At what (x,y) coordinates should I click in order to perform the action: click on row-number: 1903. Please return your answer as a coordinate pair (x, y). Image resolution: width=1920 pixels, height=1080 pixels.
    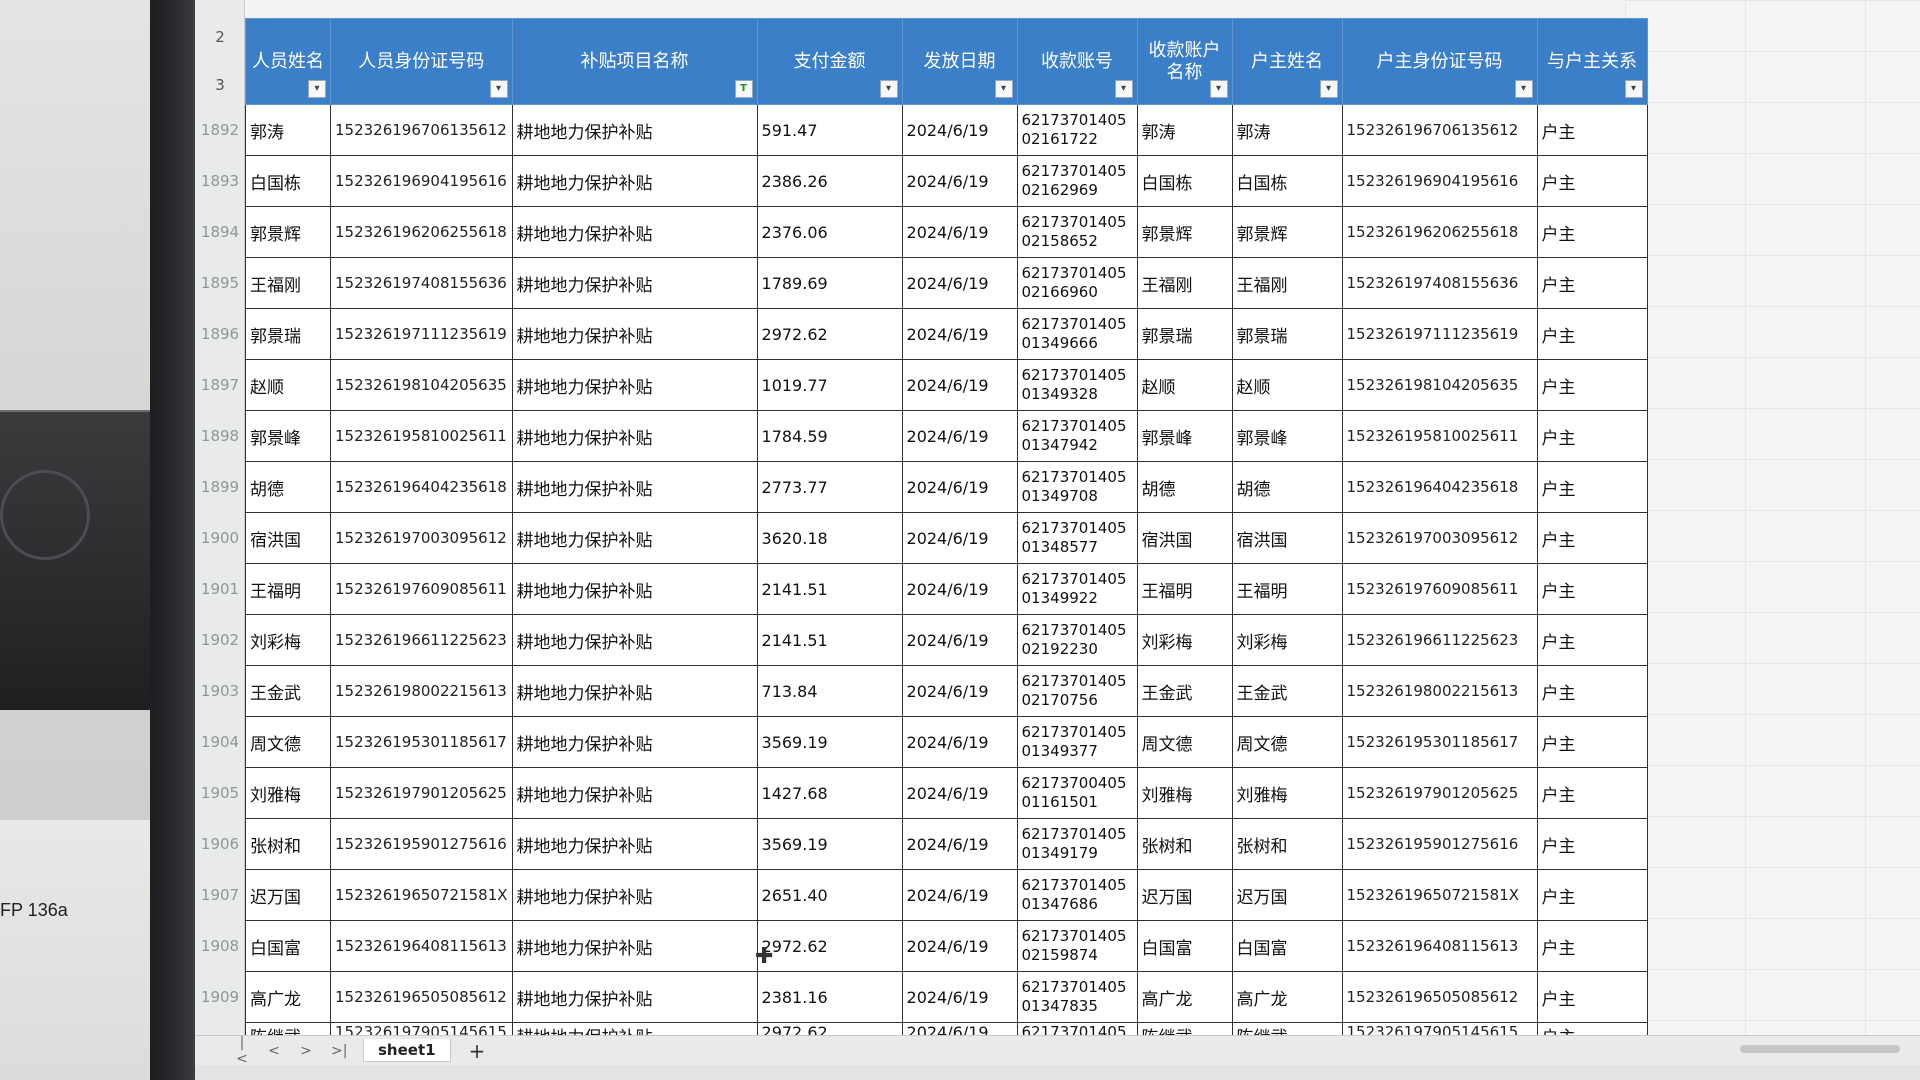
    Looking at the image, I should click on (220, 691).